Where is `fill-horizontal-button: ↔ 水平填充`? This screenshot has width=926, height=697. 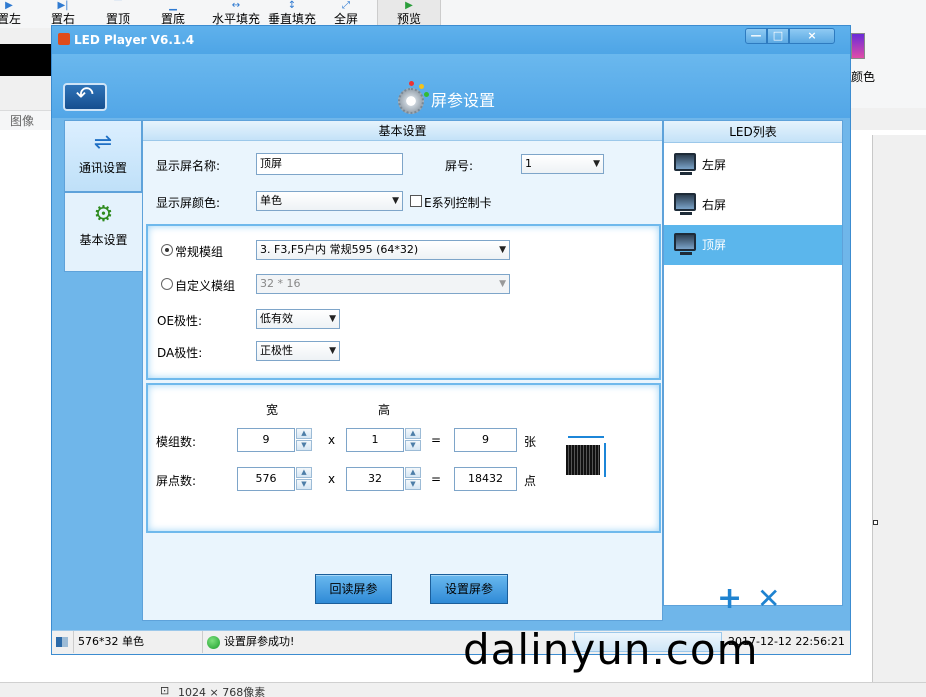
fill-horizontal-button: ↔ 水平填充 is located at coordinates (236, 14).